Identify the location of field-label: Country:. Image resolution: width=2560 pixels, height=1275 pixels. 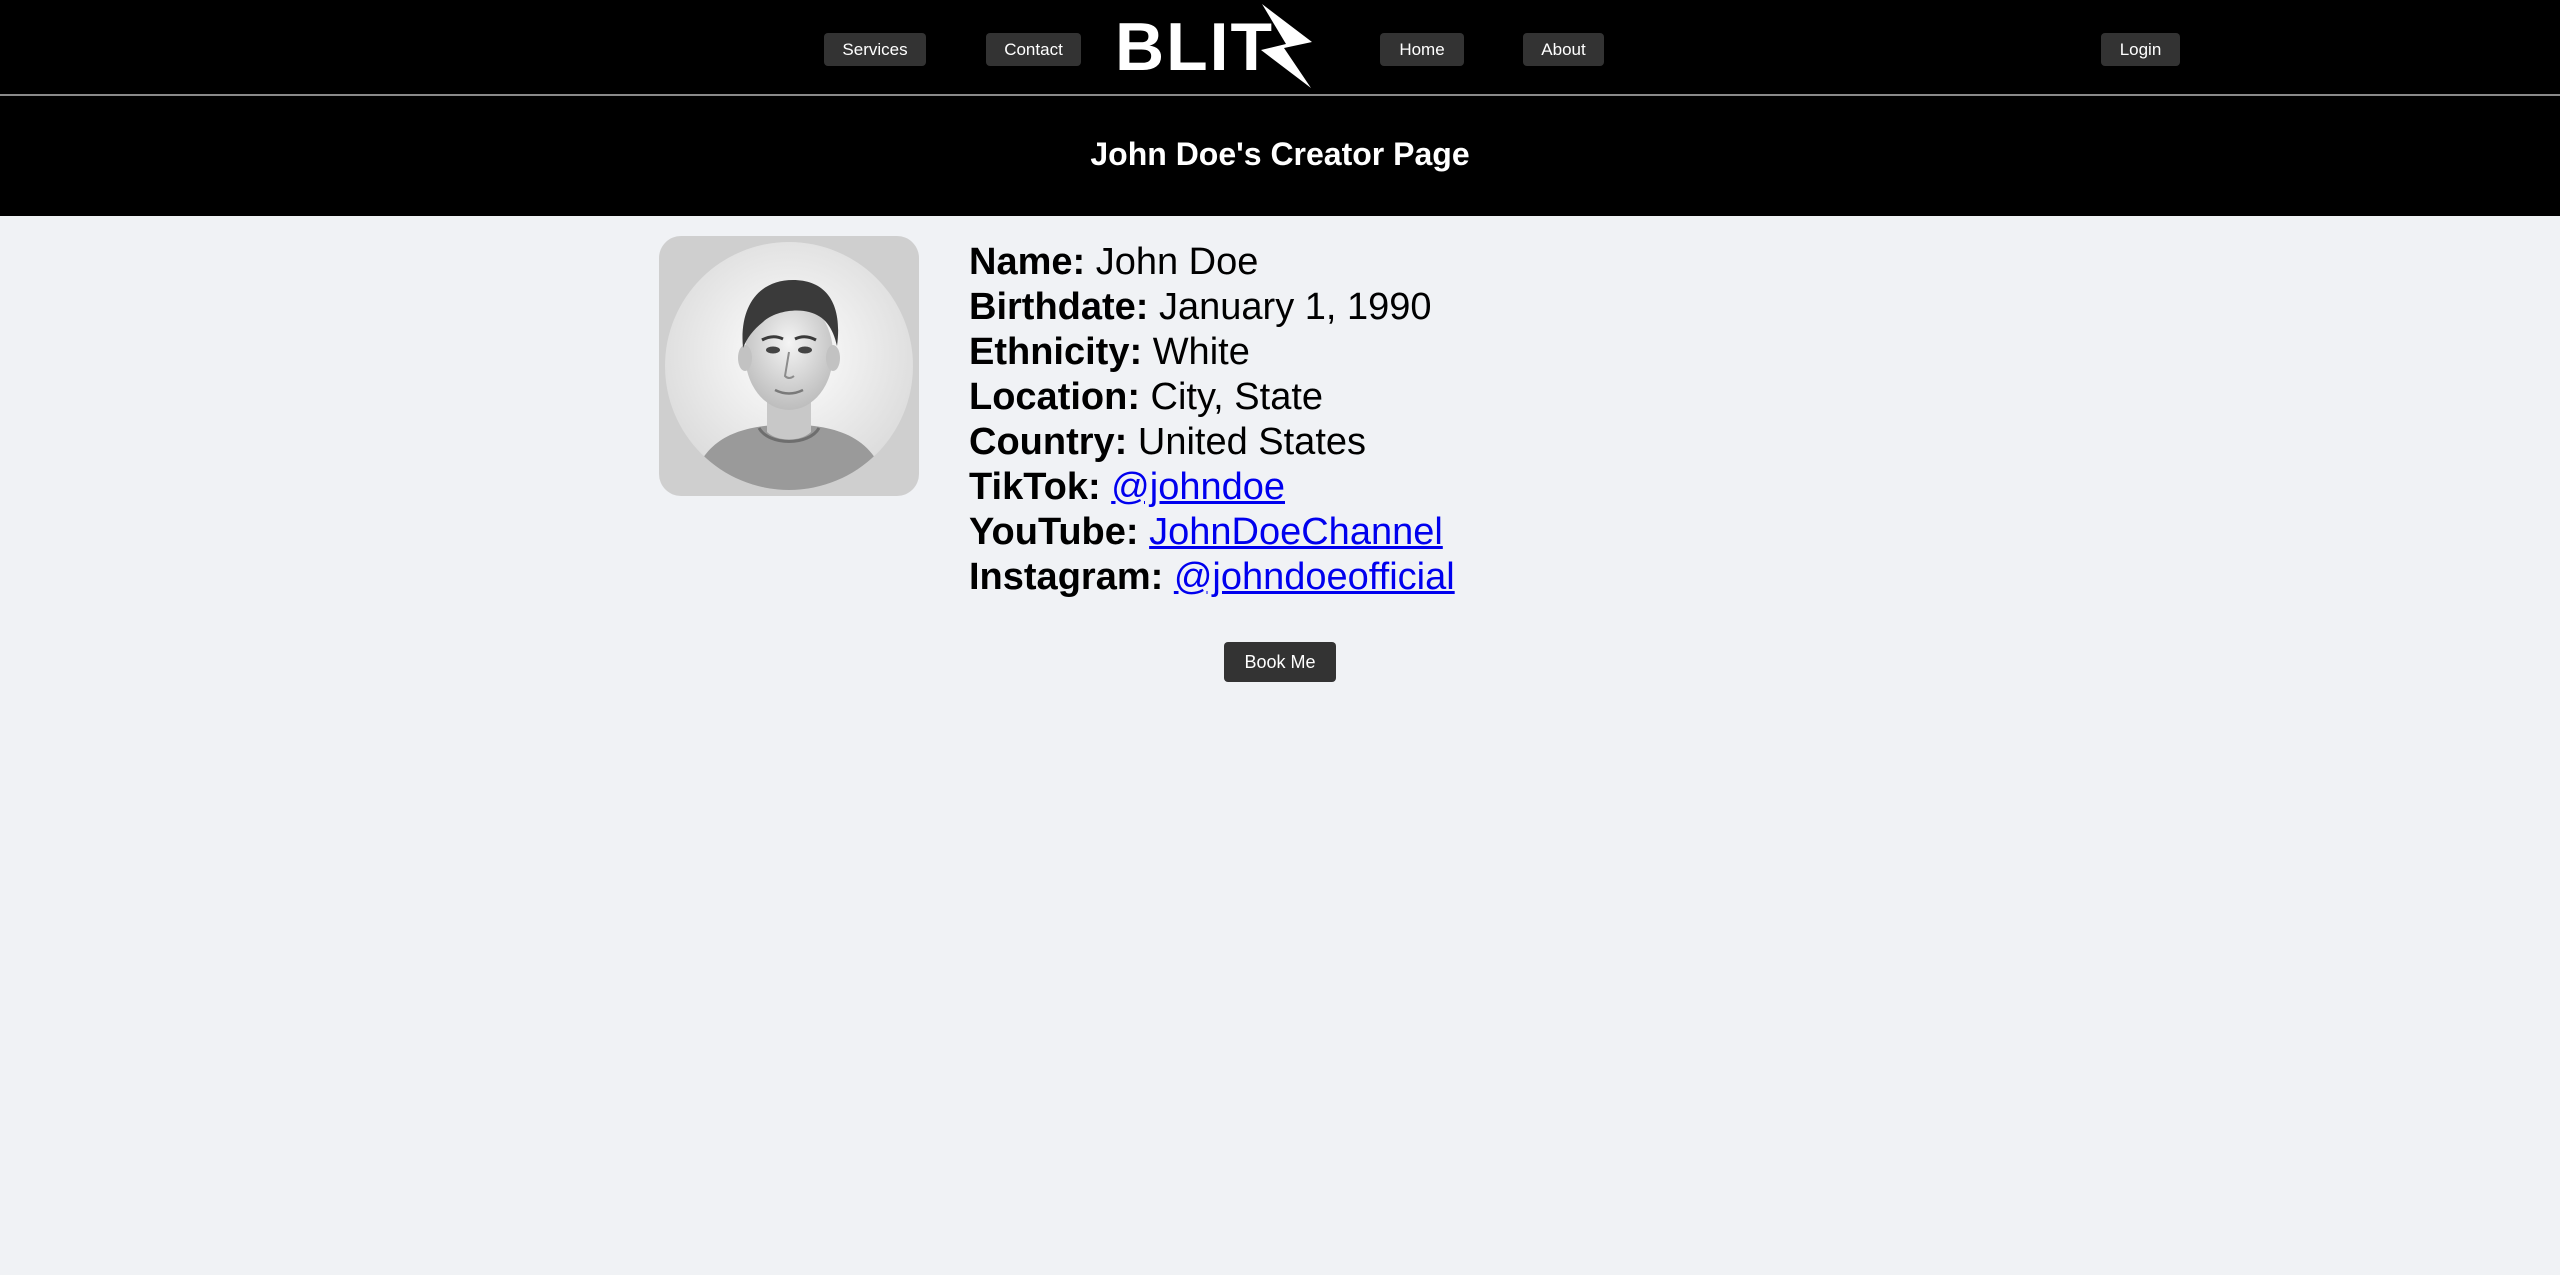
(1048, 442).